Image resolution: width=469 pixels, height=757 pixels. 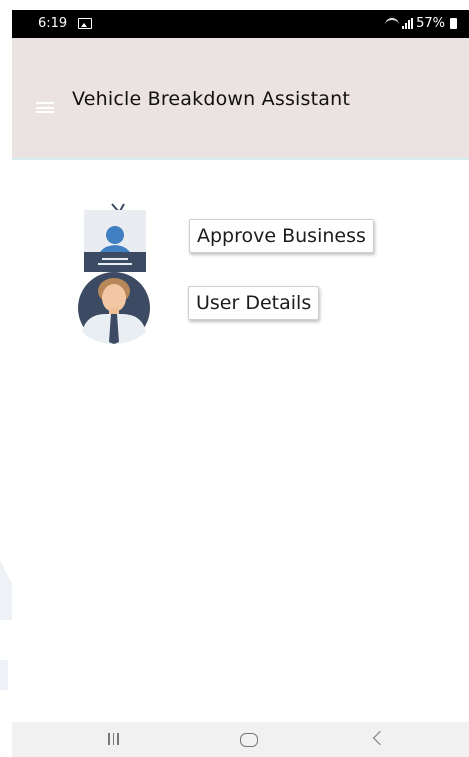 I want to click on wifi-icon, so click(x=392, y=23).